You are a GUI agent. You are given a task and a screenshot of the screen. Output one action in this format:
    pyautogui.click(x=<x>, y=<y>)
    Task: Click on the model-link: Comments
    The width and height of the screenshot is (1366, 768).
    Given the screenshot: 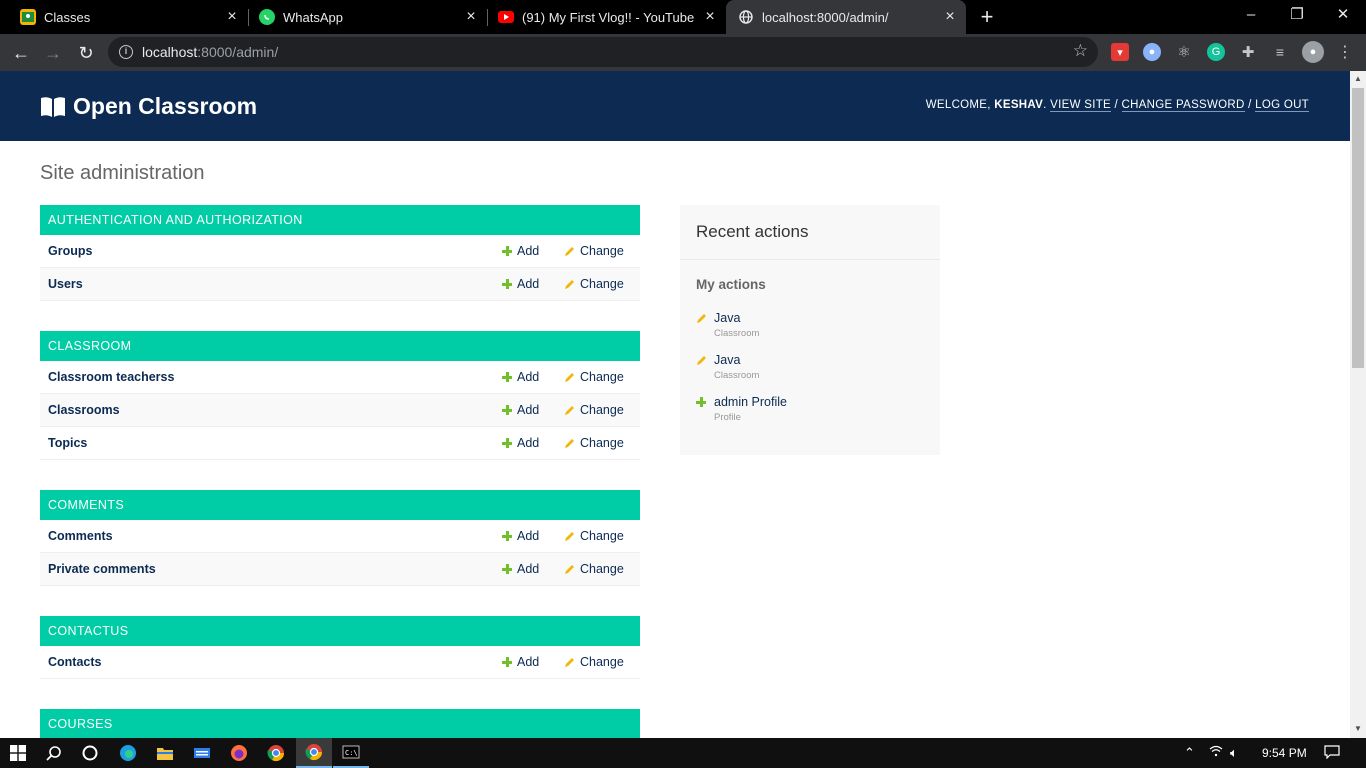 What is the action you would take?
    pyautogui.click(x=80, y=536)
    